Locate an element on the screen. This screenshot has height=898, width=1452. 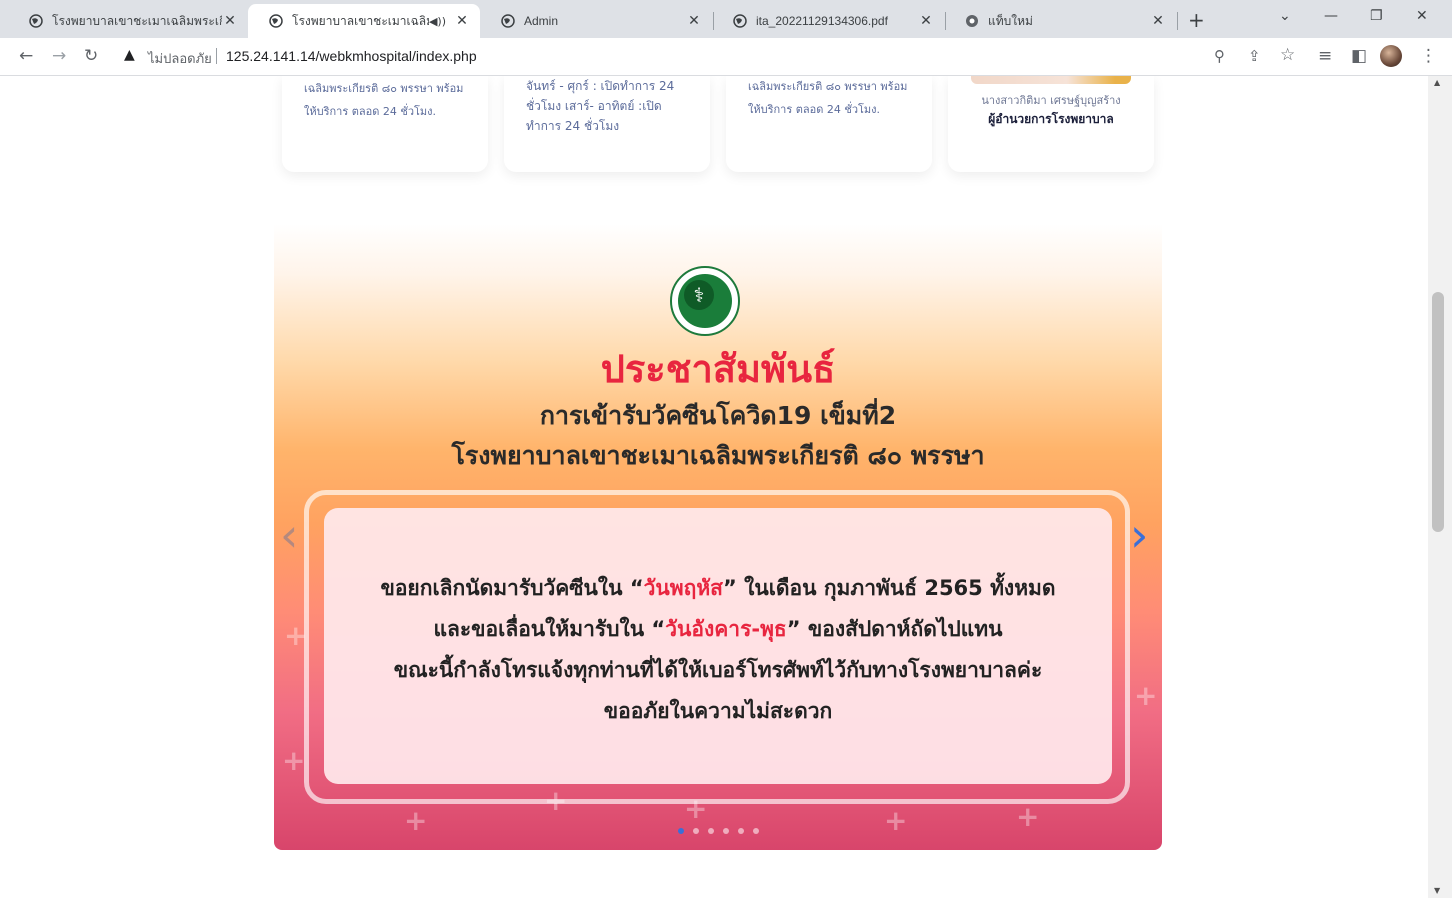
notice-highlight: วันพฤหัส is located at coordinates (683, 588).